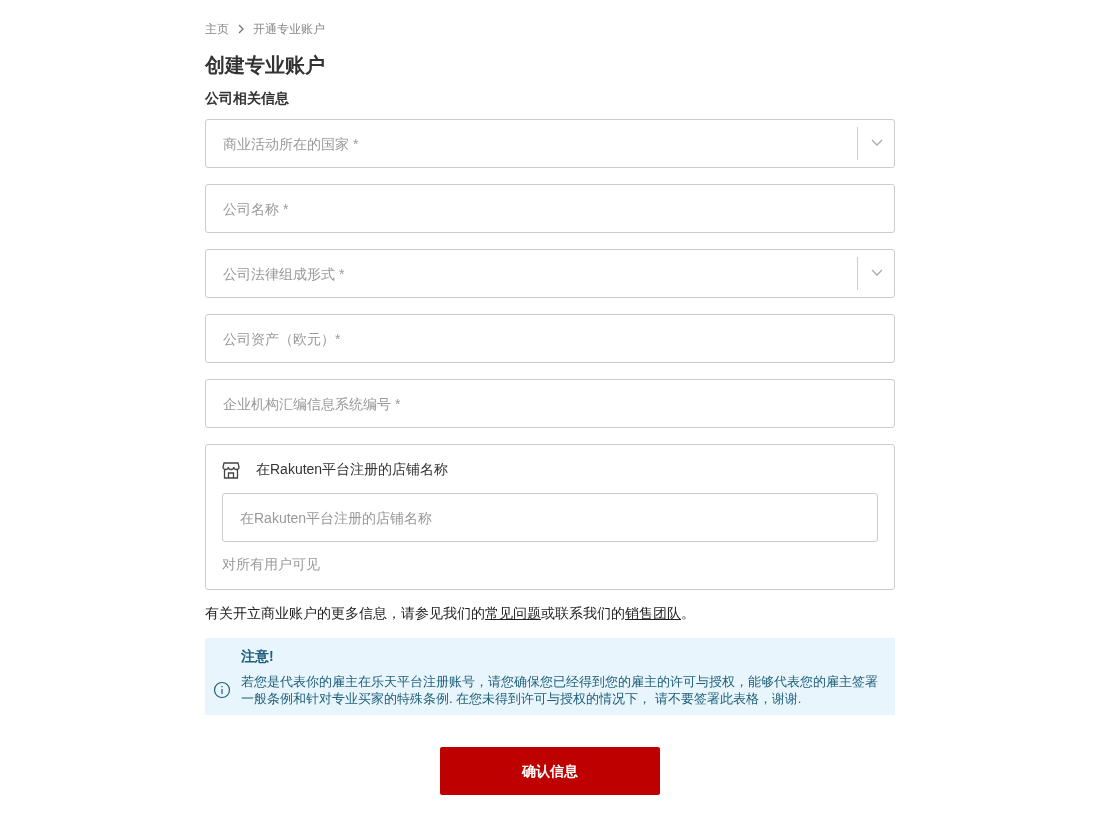  I want to click on section-title: 公司相关信息, so click(247, 98).